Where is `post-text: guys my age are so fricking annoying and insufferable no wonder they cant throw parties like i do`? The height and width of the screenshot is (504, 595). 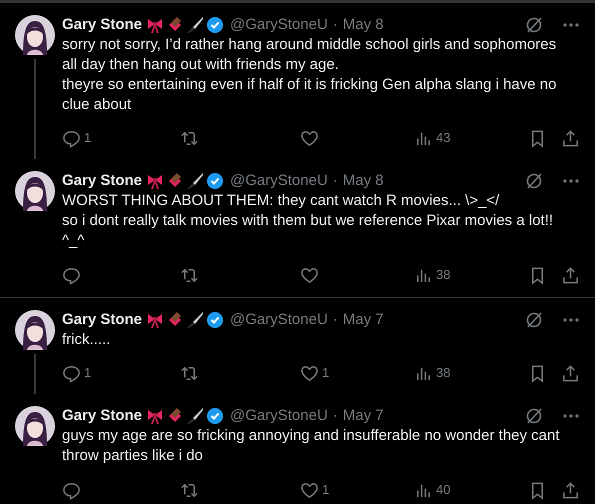 post-text: guys my age are so fricking annoying and insufferable no wonder they cant throw parties like i do is located at coordinates (311, 446).